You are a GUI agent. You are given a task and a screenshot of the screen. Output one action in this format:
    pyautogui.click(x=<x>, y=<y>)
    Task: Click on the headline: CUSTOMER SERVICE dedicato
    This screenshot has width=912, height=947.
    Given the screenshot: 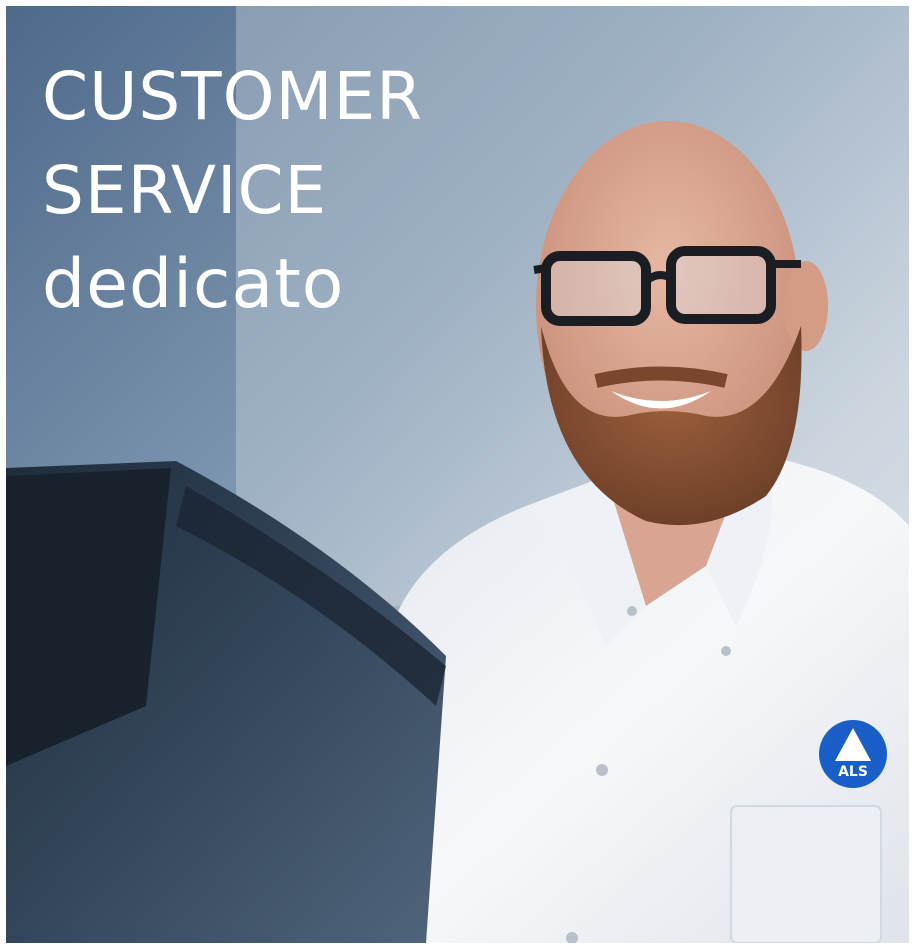 What is the action you would take?
    pyautogui.click(x=232, y=191)
    